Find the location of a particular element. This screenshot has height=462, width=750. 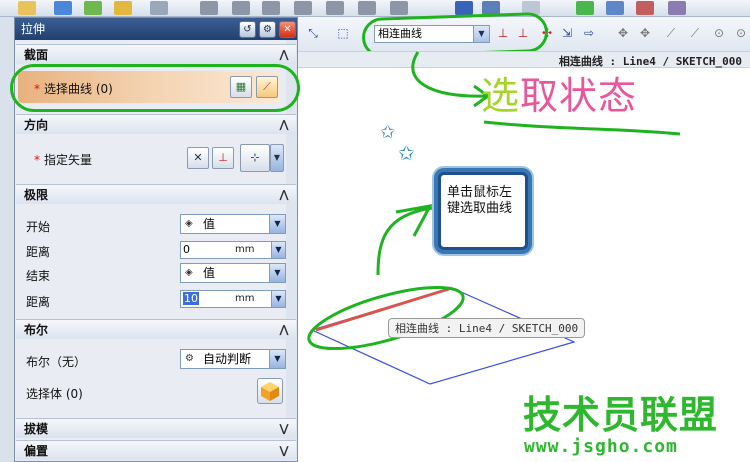

select-body-label: 选择体 (0) is located at coordinates (54, 394).